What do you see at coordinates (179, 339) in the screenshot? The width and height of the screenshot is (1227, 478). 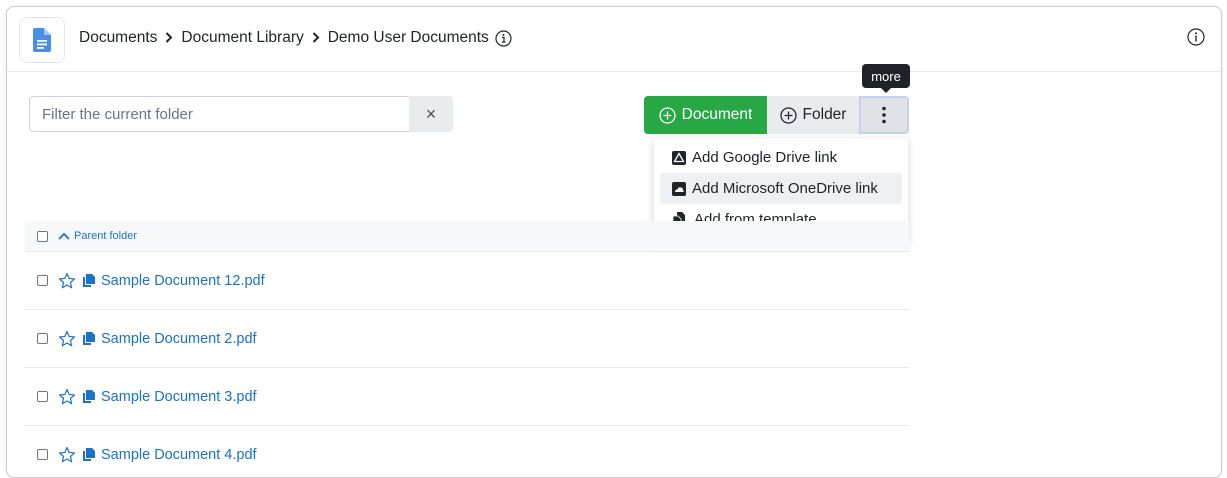 I see `file-link: Sample Document 2.pdf` at bounding box center [179, 339].